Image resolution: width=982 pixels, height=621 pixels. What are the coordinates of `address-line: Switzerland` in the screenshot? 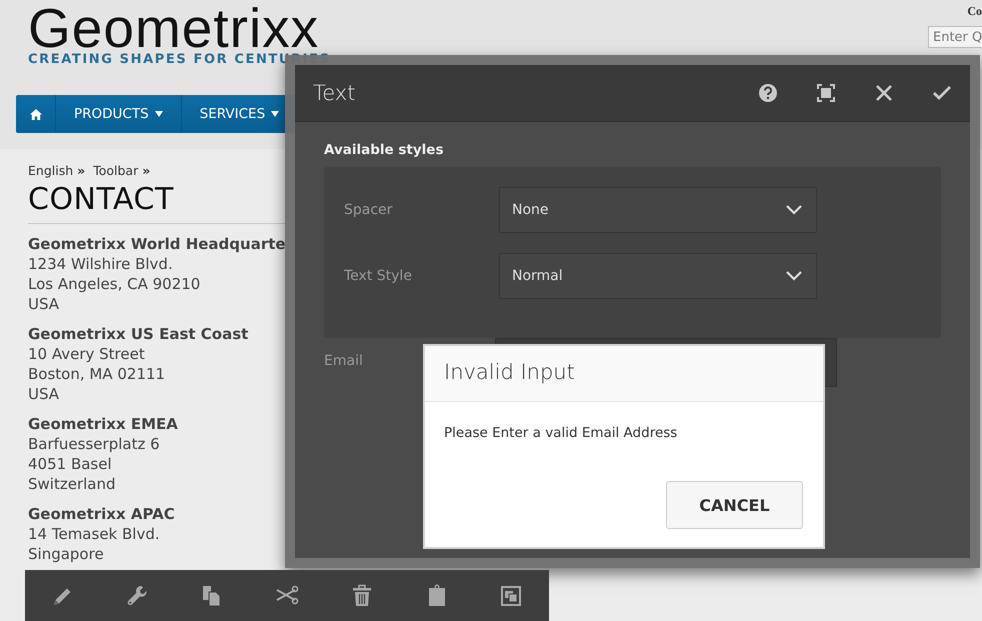 It's located at (72, 484).